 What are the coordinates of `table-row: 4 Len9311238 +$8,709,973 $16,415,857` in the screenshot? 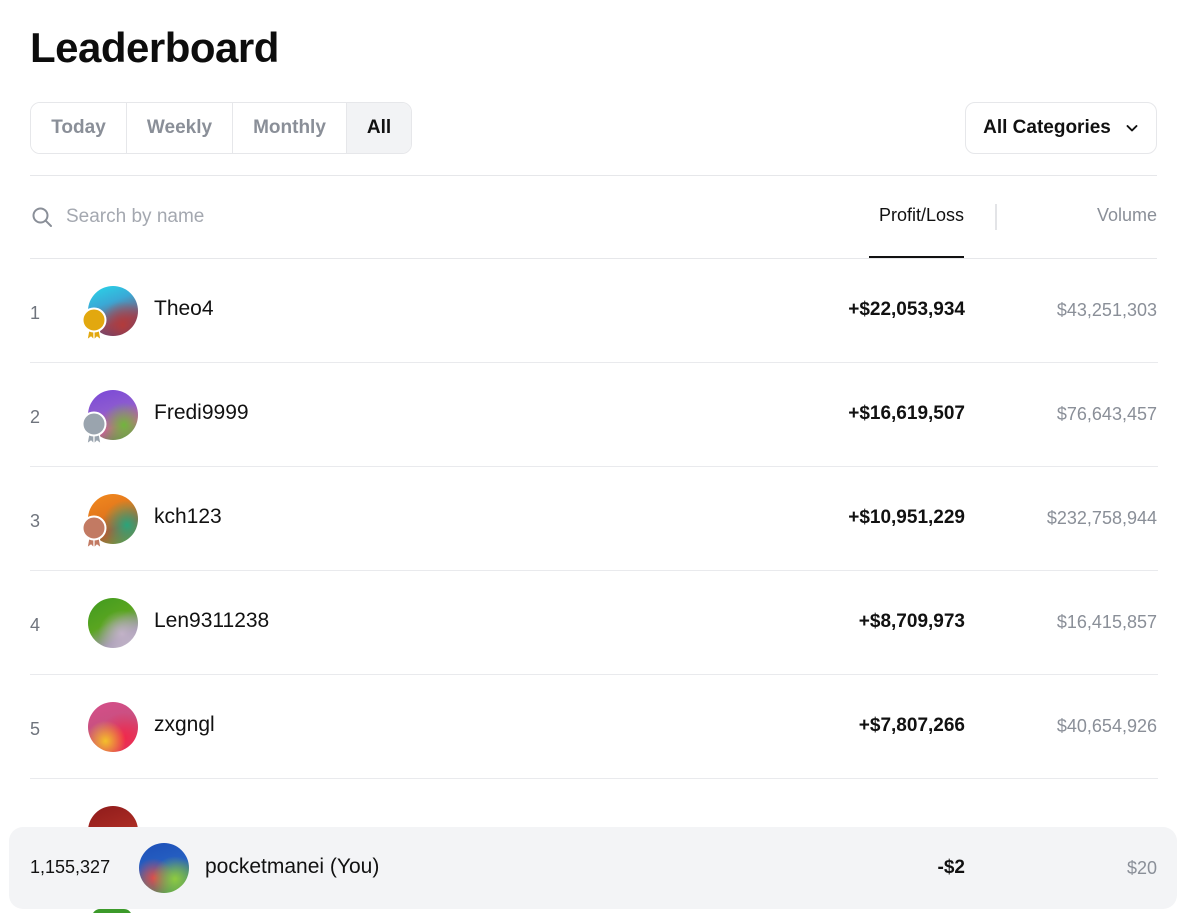 It's located at (594, 623).